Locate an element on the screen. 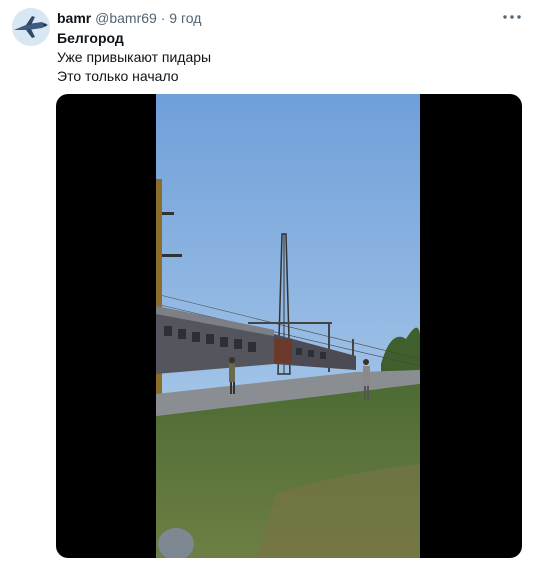  author-name: bamr is located at coordinates (74, 18).